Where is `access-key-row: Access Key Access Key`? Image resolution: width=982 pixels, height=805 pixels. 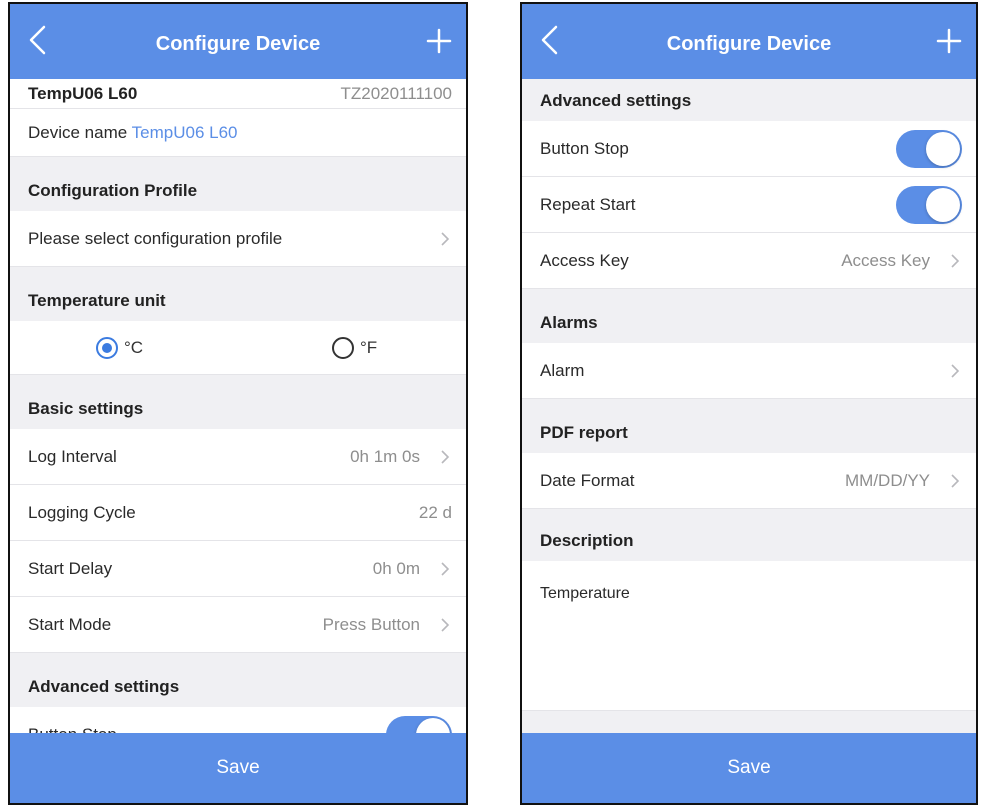
access-key-row: Access Key Access Key is located at coordinates (749, 261).